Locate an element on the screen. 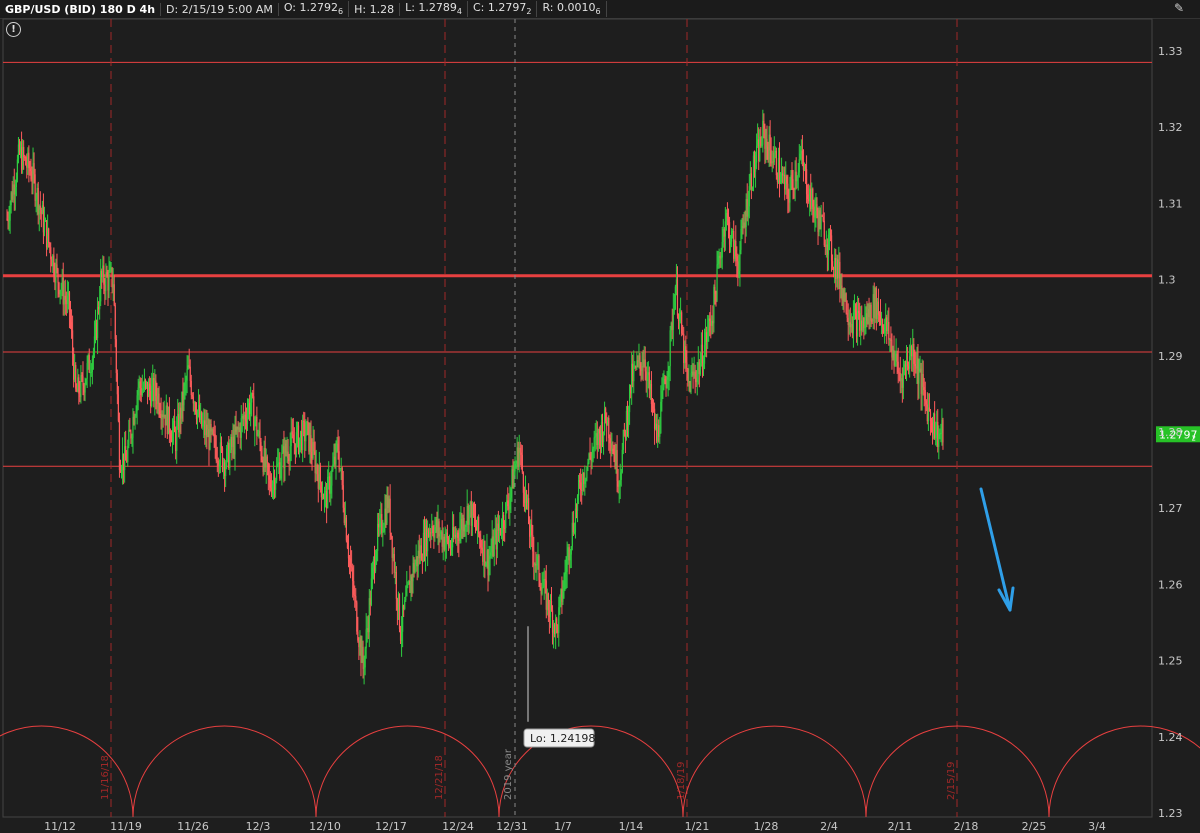  cycle-marker-label: 11/16/18 is located at coordinates (105, 777).